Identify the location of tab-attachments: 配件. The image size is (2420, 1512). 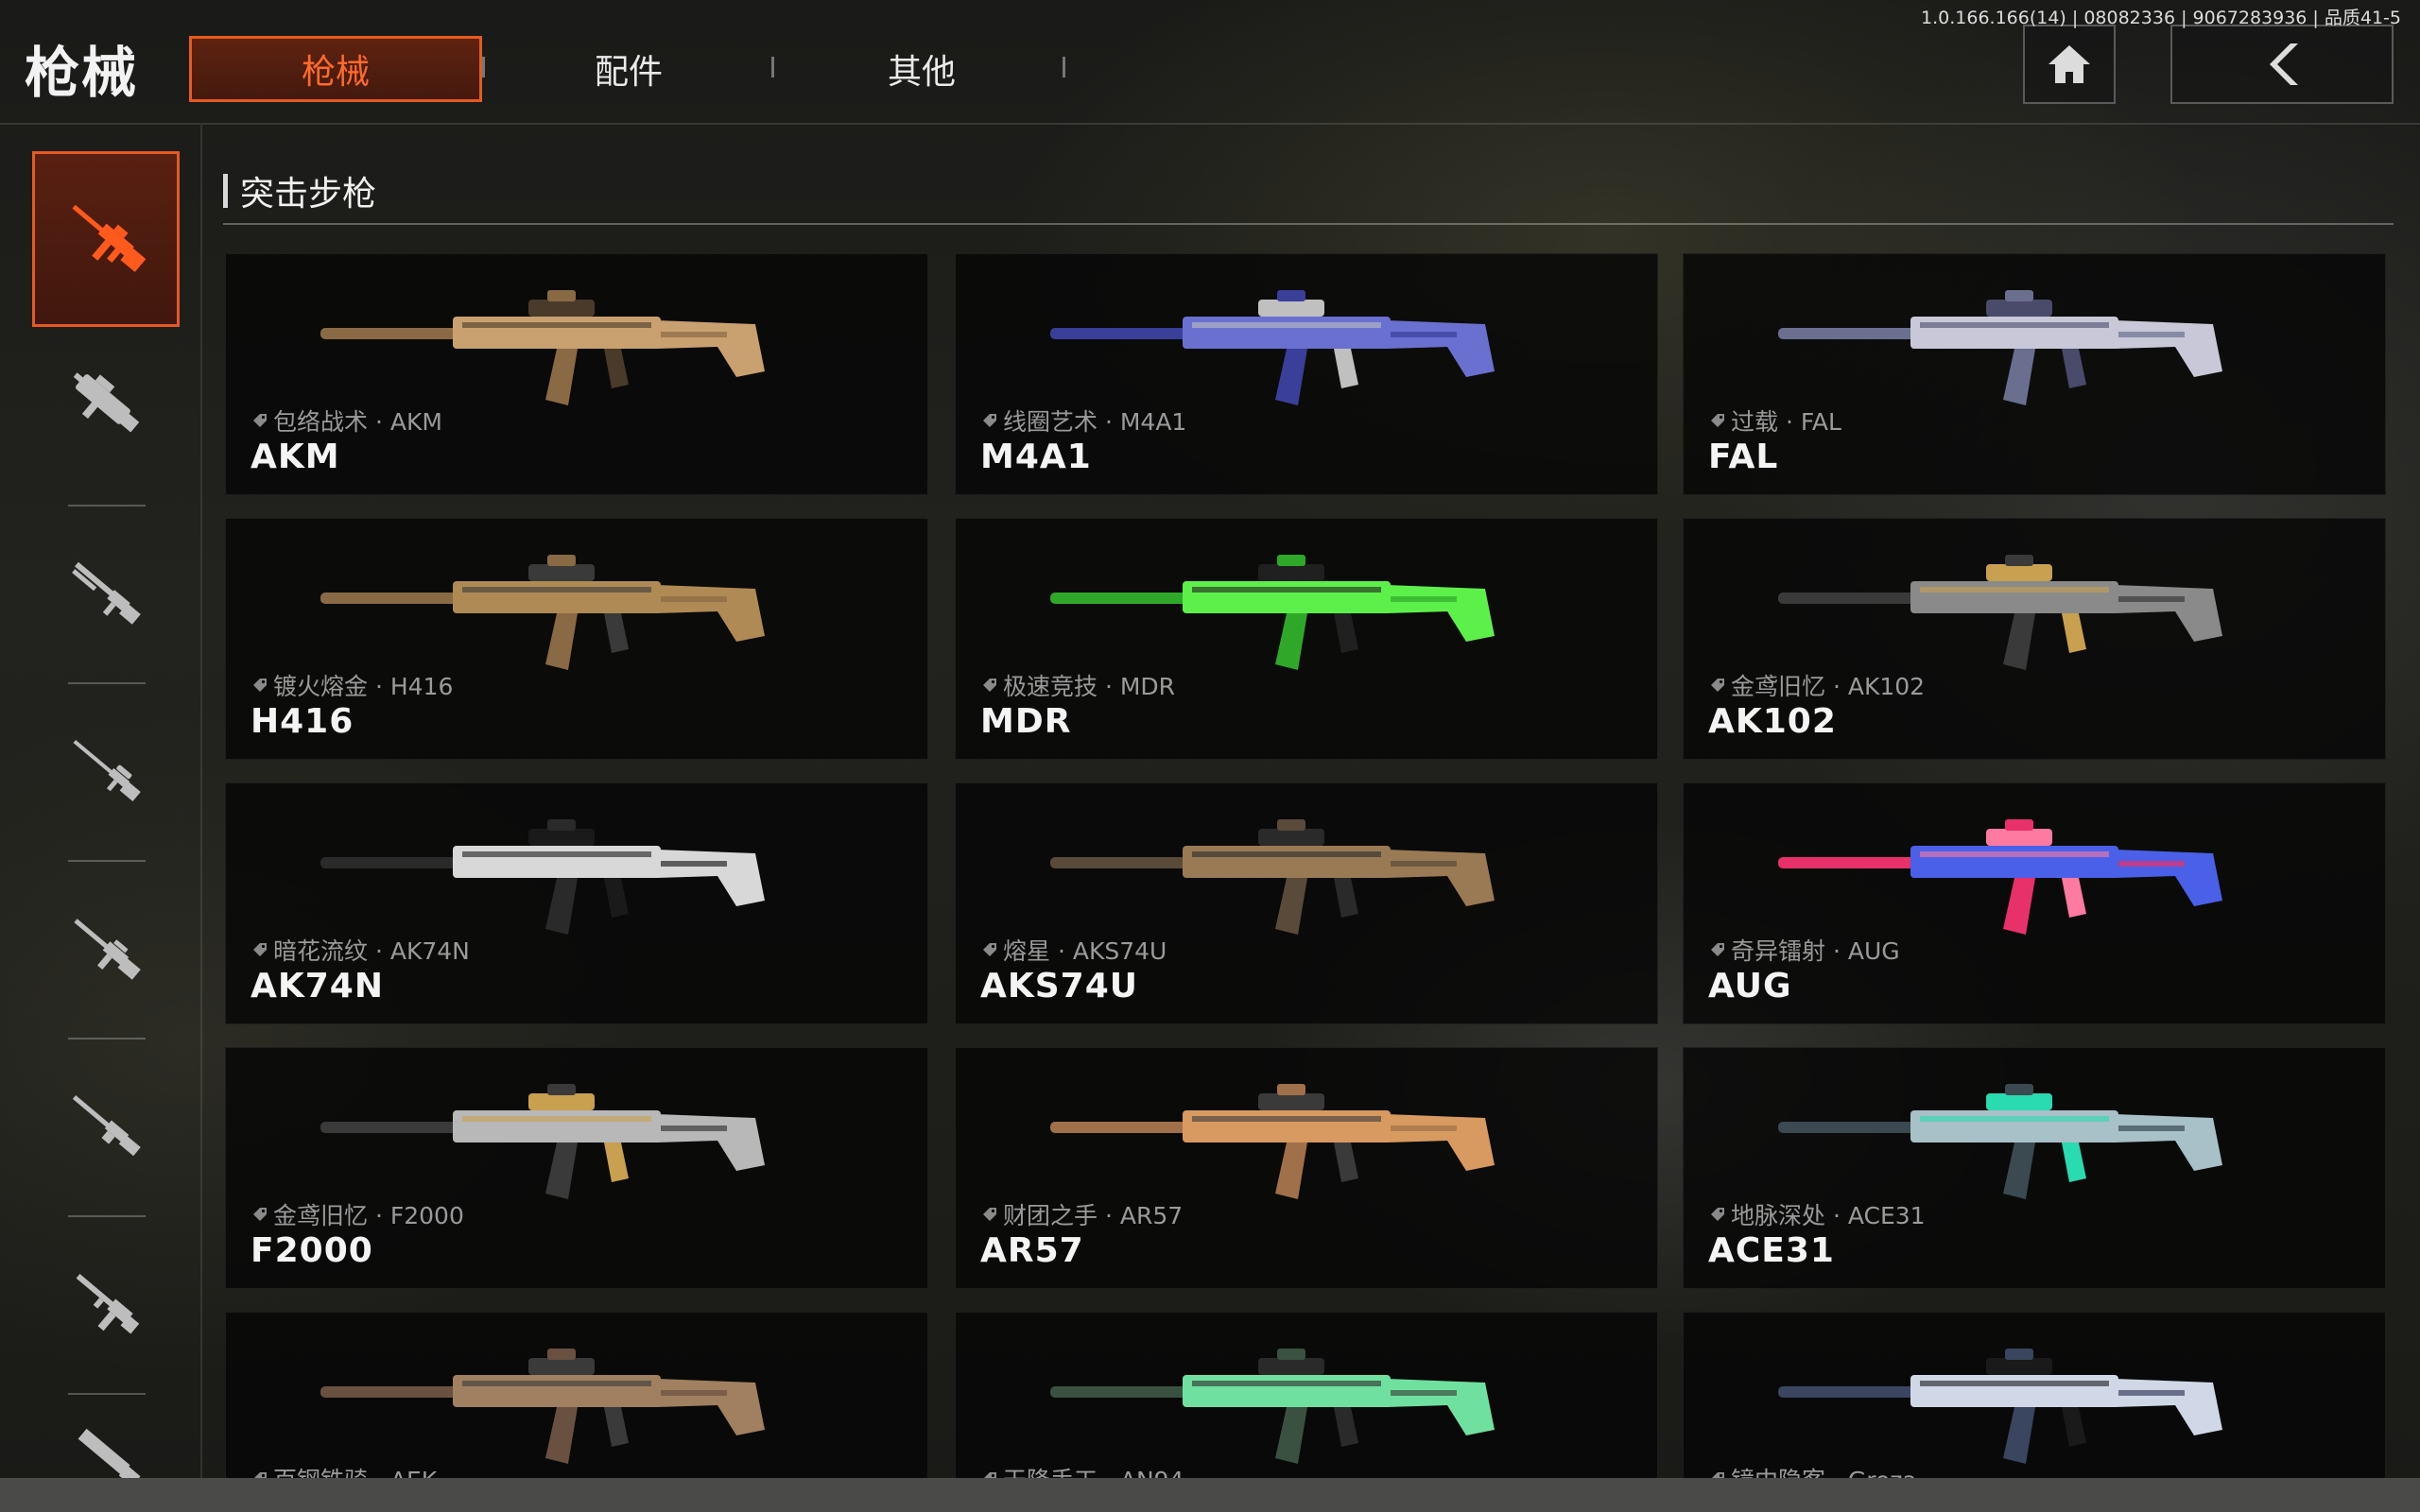
(628, 69).